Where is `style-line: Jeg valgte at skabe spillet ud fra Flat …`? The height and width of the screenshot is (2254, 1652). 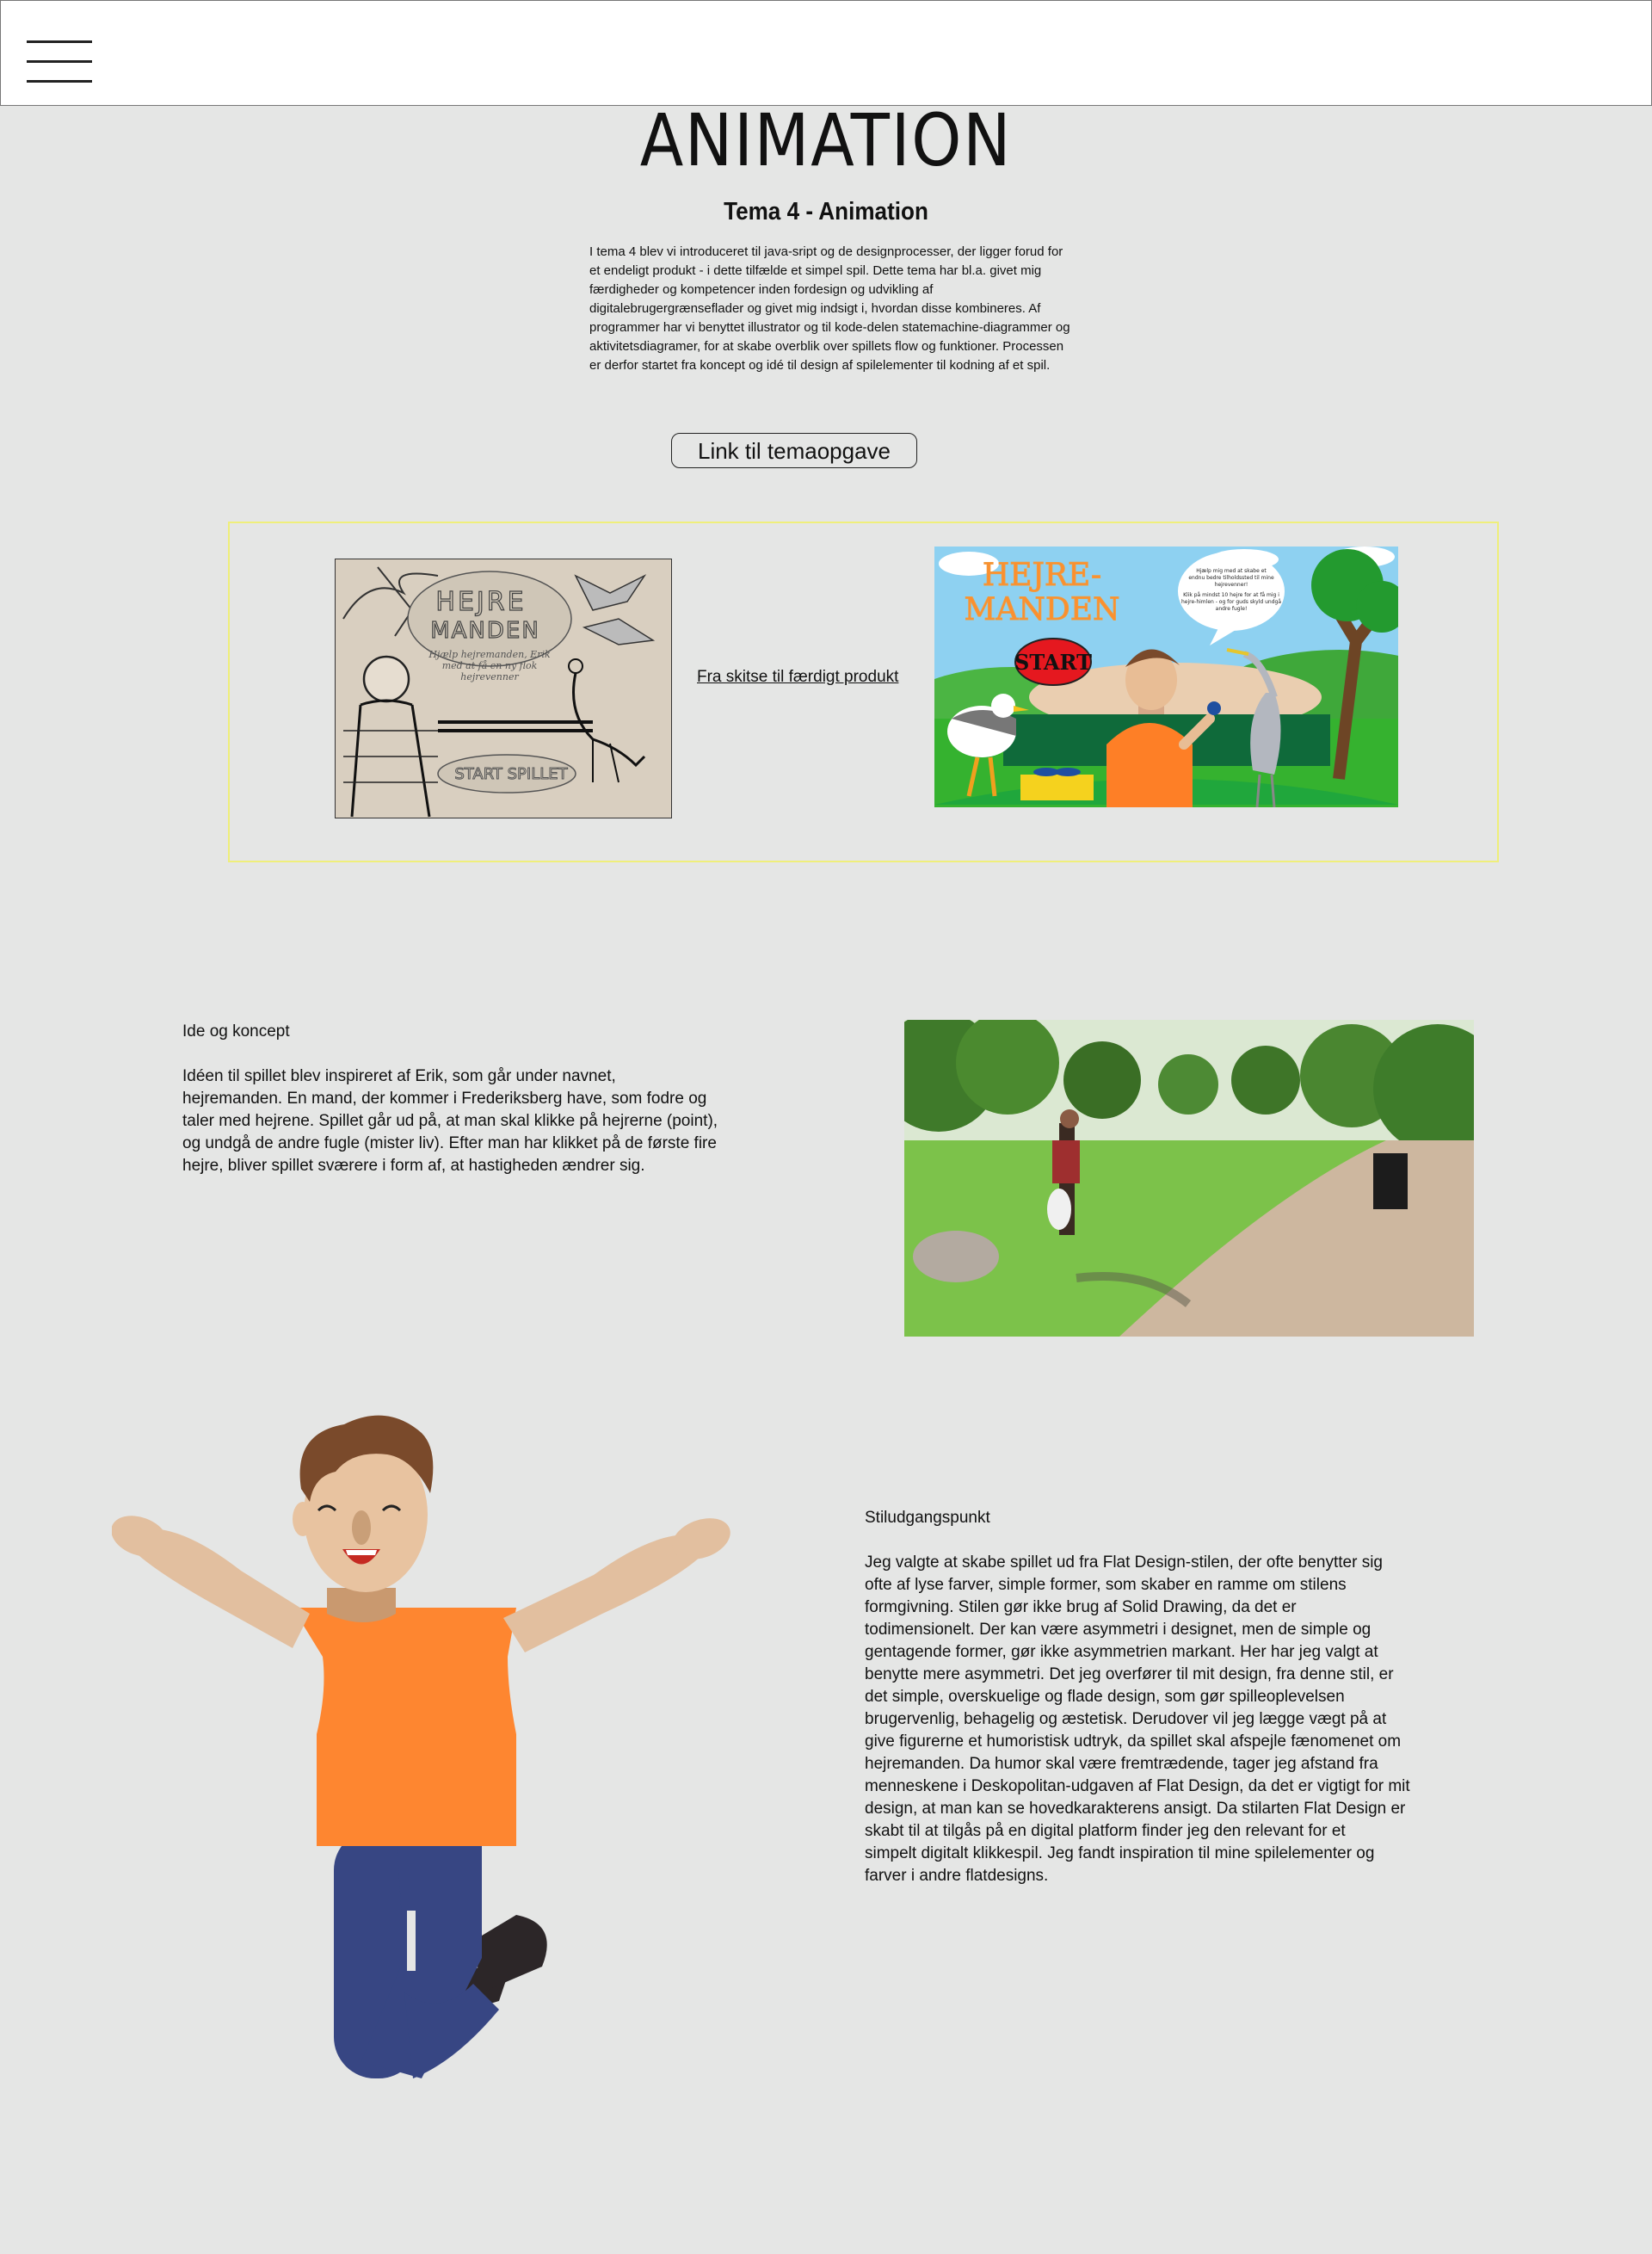
style-line: Jeg valgte at skabe spillet ud fra Flat … is located at coordinates (1124, 1563).